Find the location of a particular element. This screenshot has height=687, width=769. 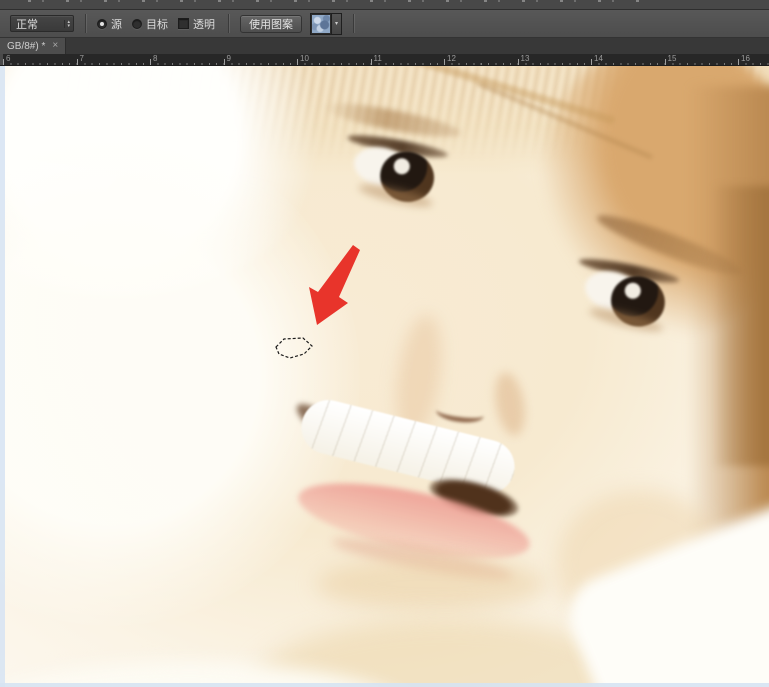

target-radio-dot is located at coordinates (137, 24).